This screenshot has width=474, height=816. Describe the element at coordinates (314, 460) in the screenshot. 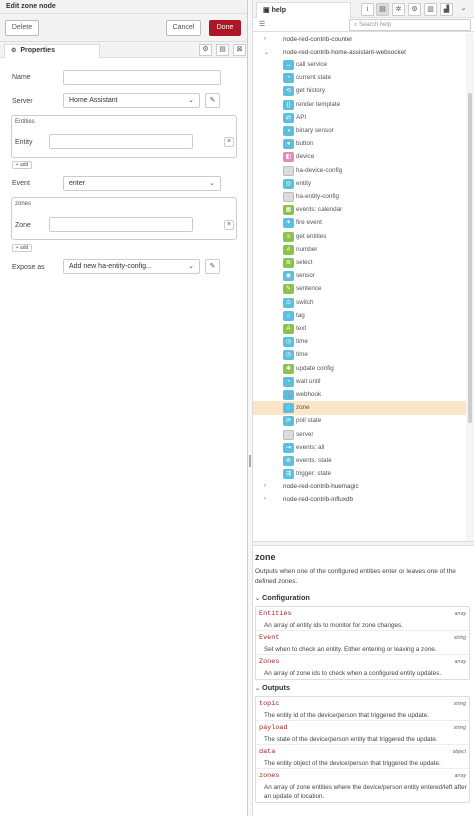

I see `tree-node-label: events: state` at that location.